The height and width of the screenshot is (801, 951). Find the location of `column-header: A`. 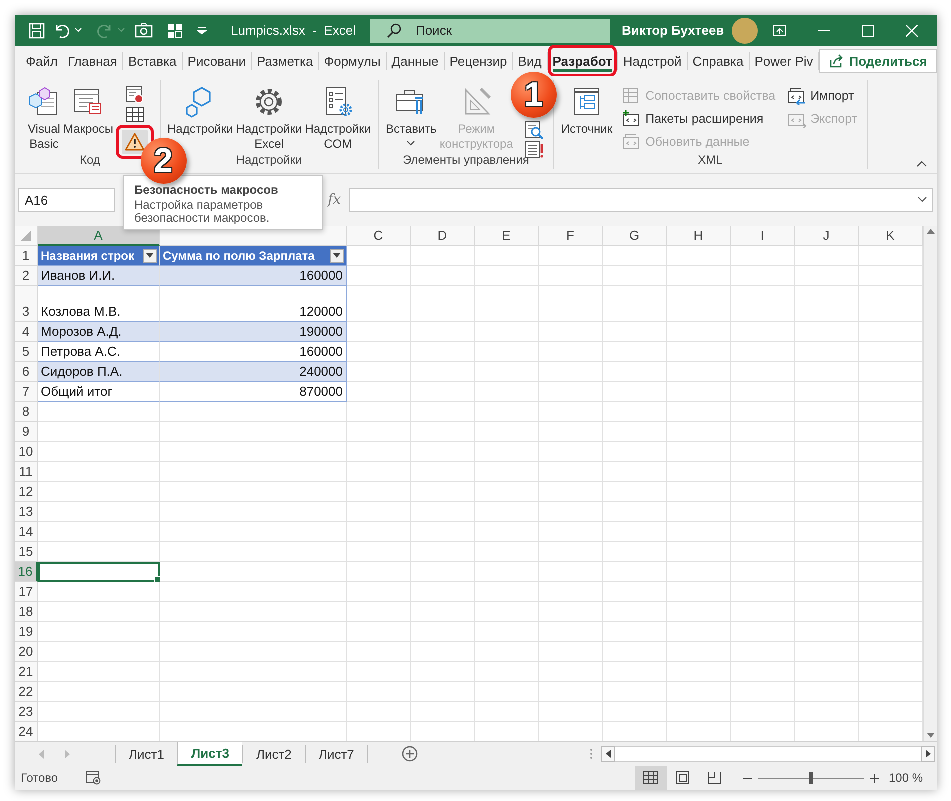

column-header: A is located at coordinates (99, 236).